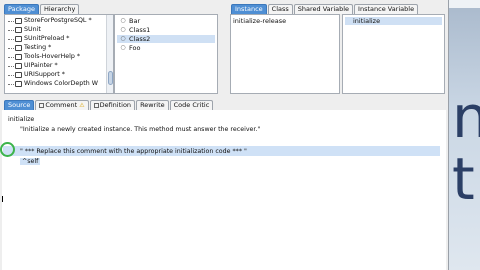  What do you see at coordinates (4, 199) in the screenshot?
I see `mouse-cursor` at bounding box center [4, 199].